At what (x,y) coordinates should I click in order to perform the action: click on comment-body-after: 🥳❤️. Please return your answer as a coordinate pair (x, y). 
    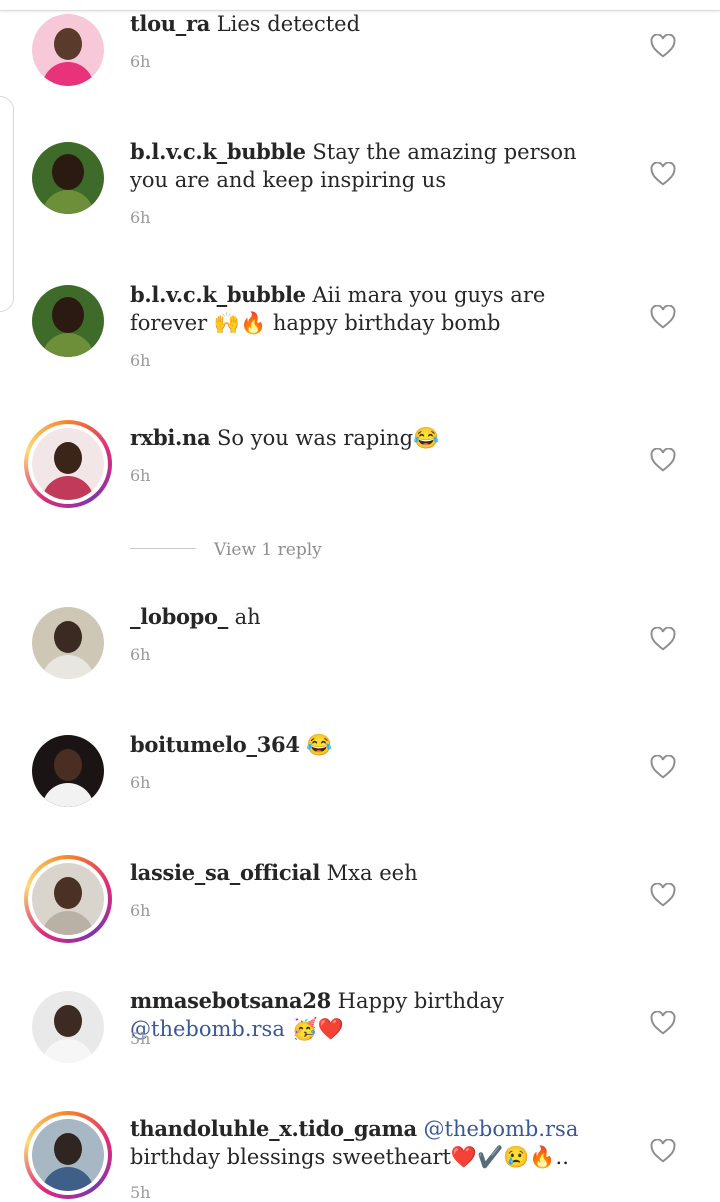
    Looking at the image, I should click on (314, 1029).